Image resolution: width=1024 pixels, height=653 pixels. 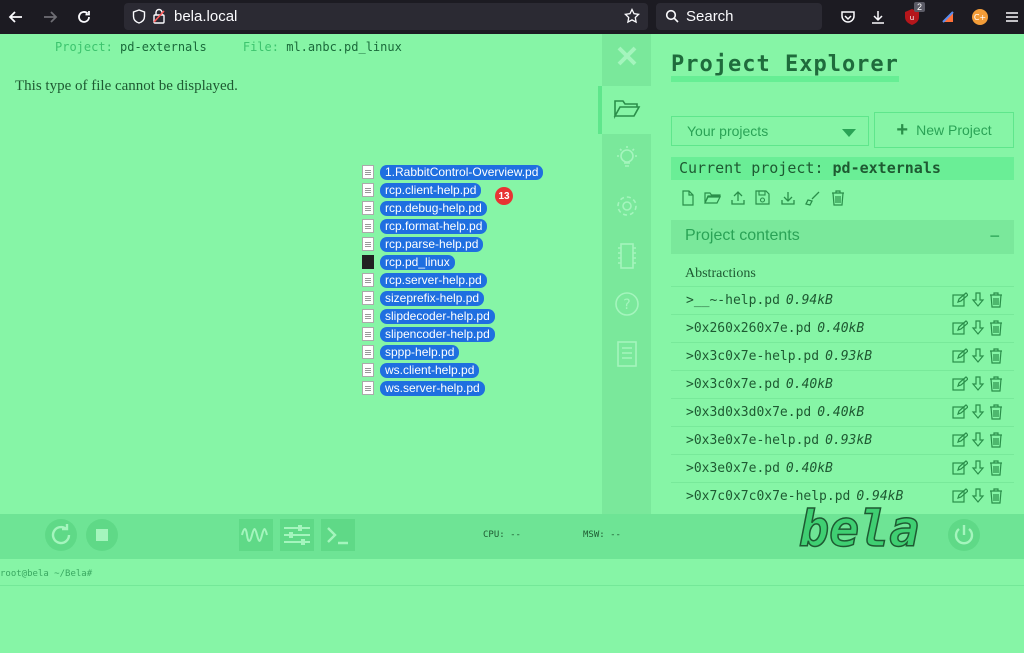 I want to click on project-contents-header: Project contents −, so click(x=842, y=237).